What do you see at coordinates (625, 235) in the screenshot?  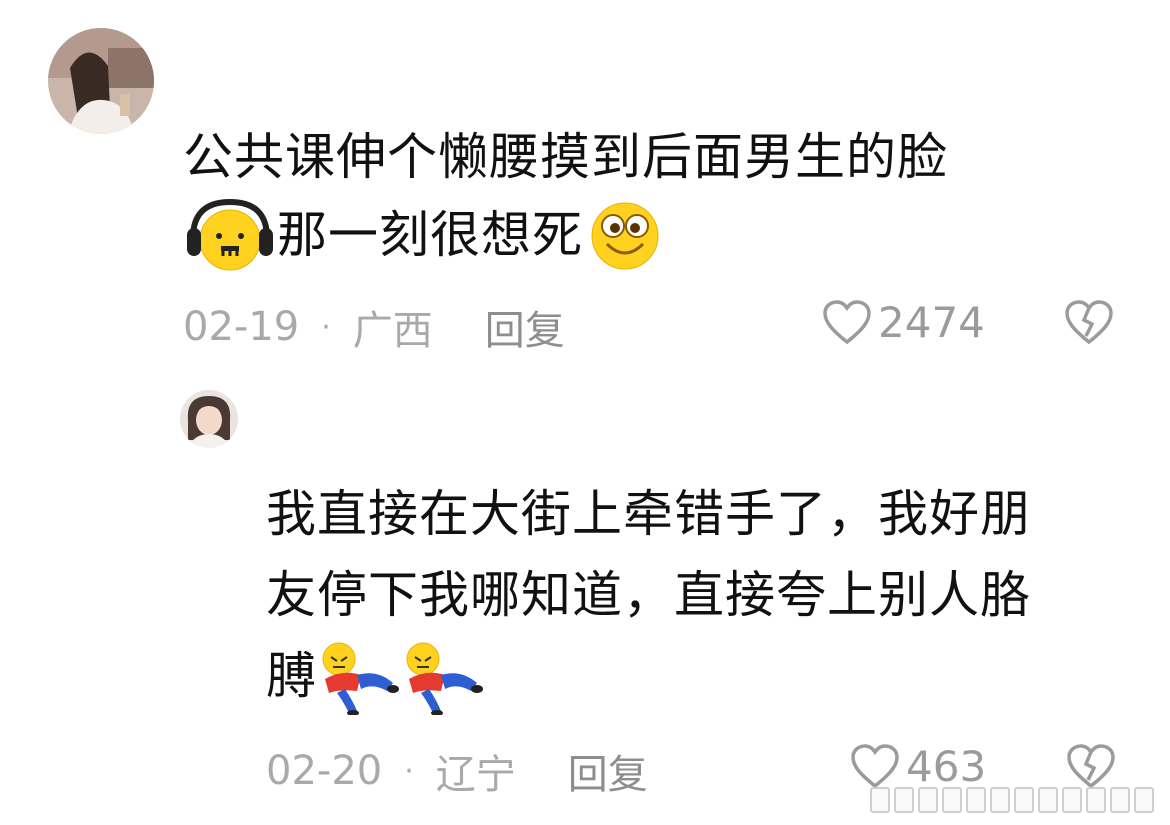 I see `grinning-face-emoji-icon` at bounding box center [625, 235].